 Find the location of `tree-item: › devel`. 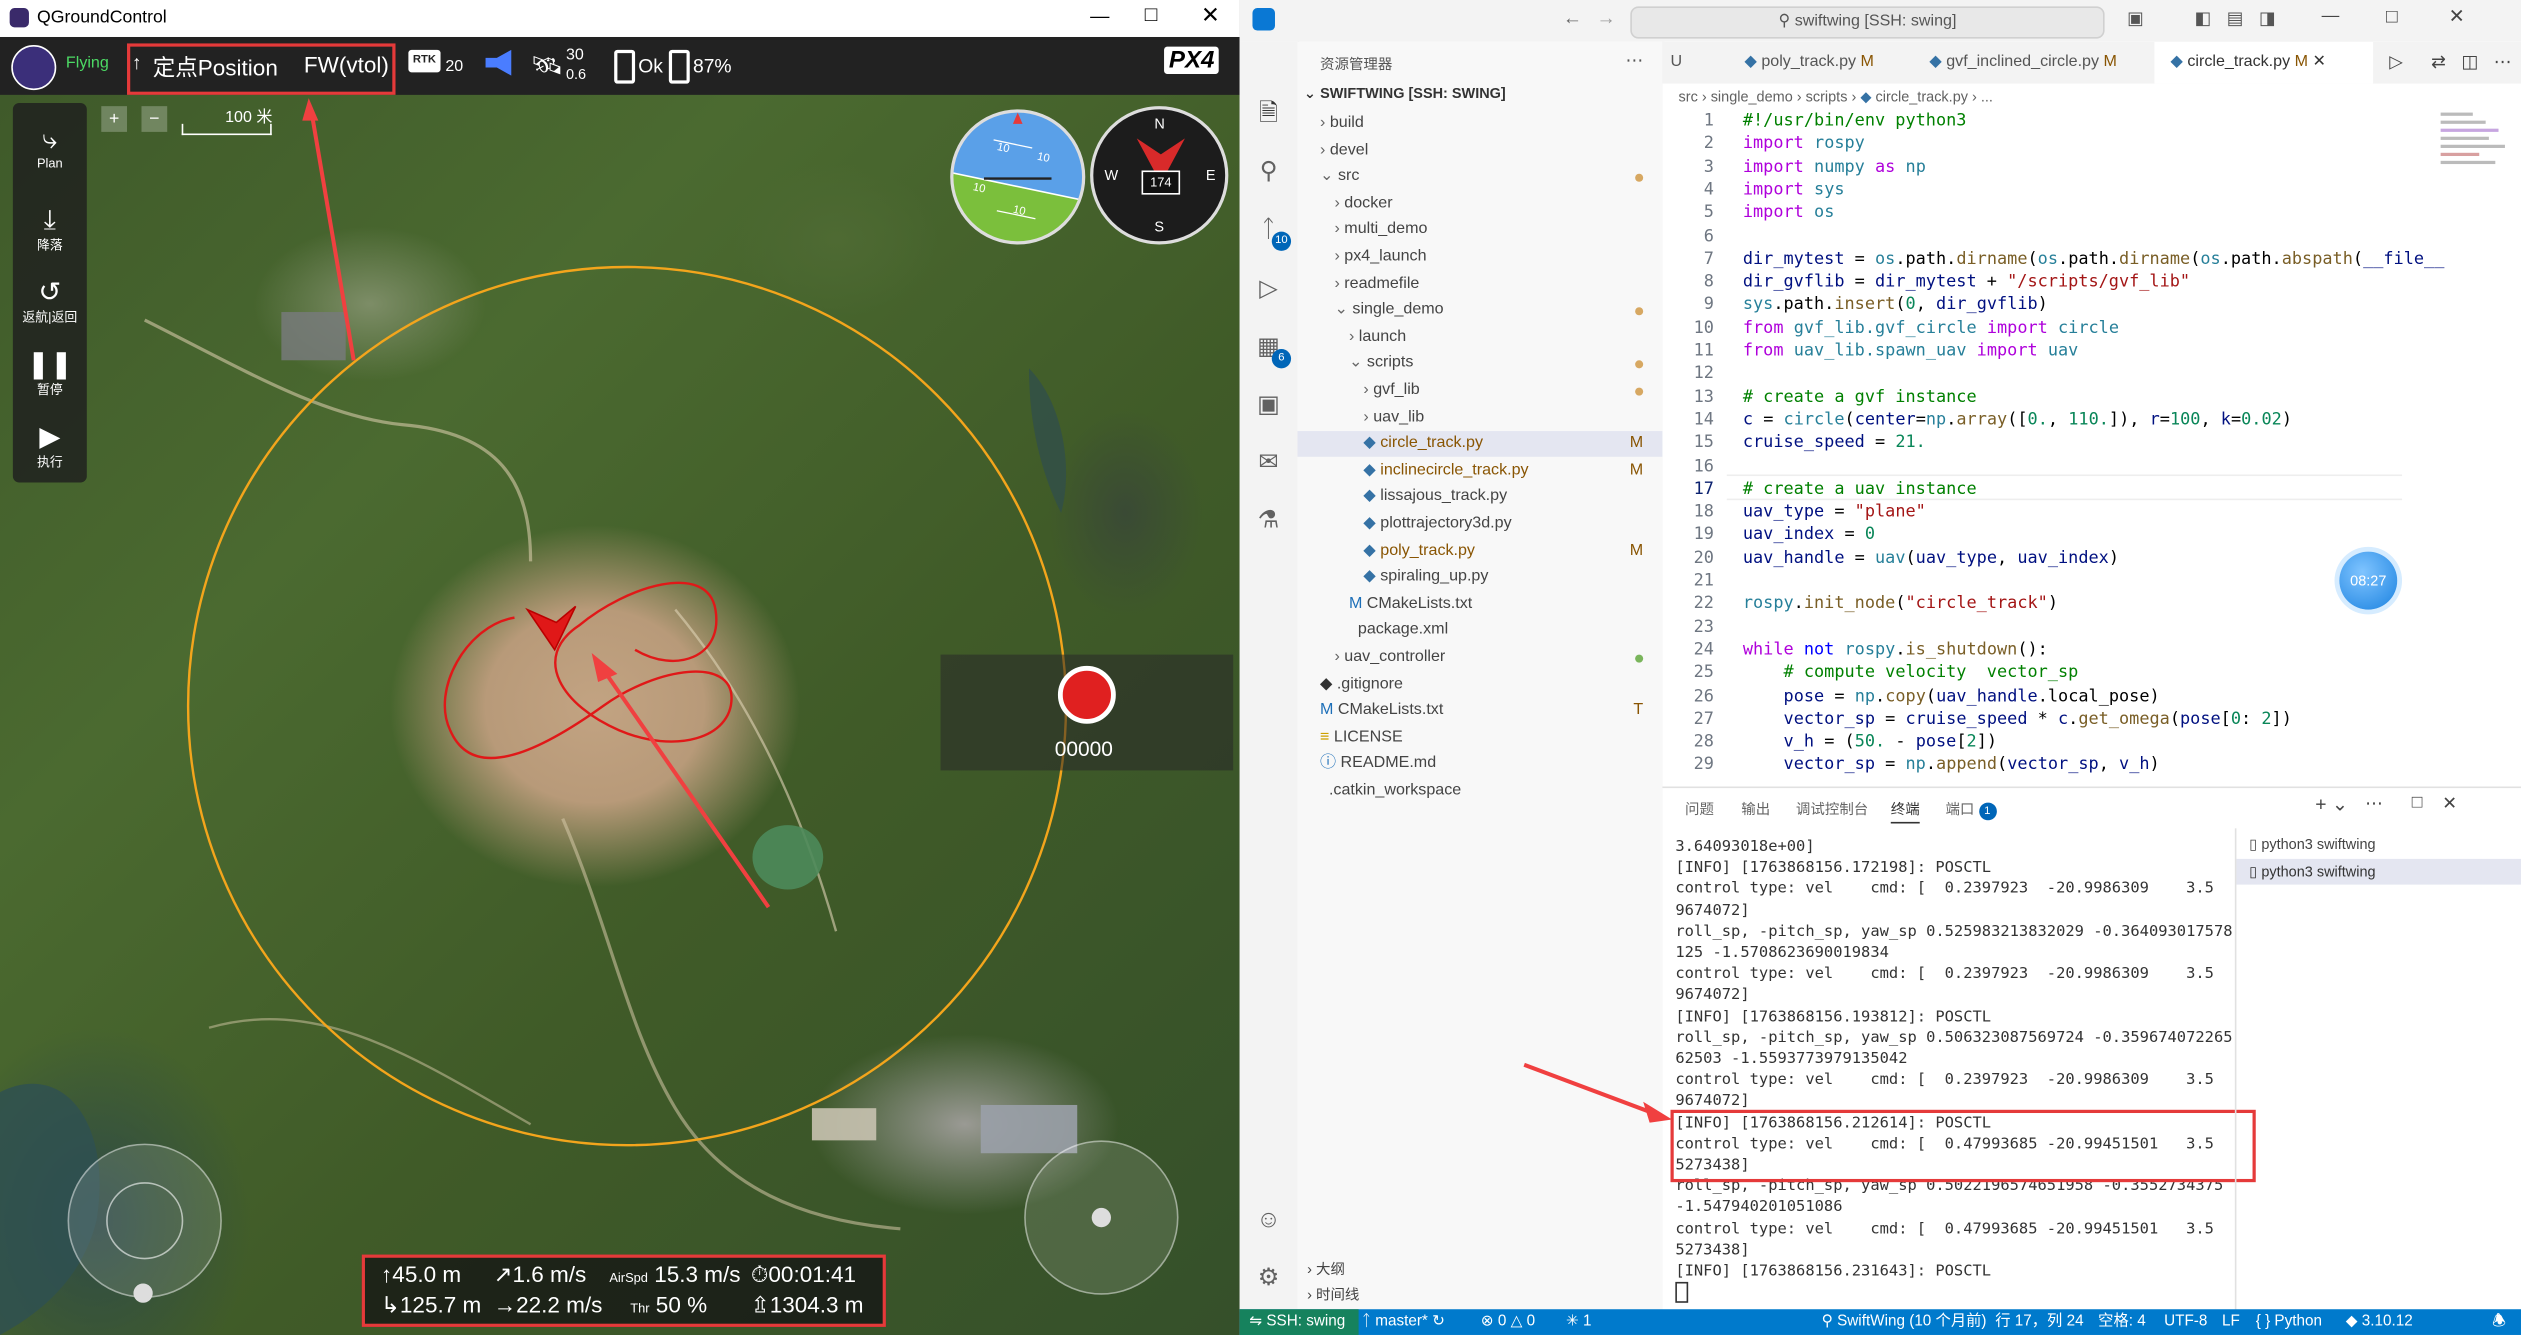

tree-item: › devel is located at coordinates (1479, 151).